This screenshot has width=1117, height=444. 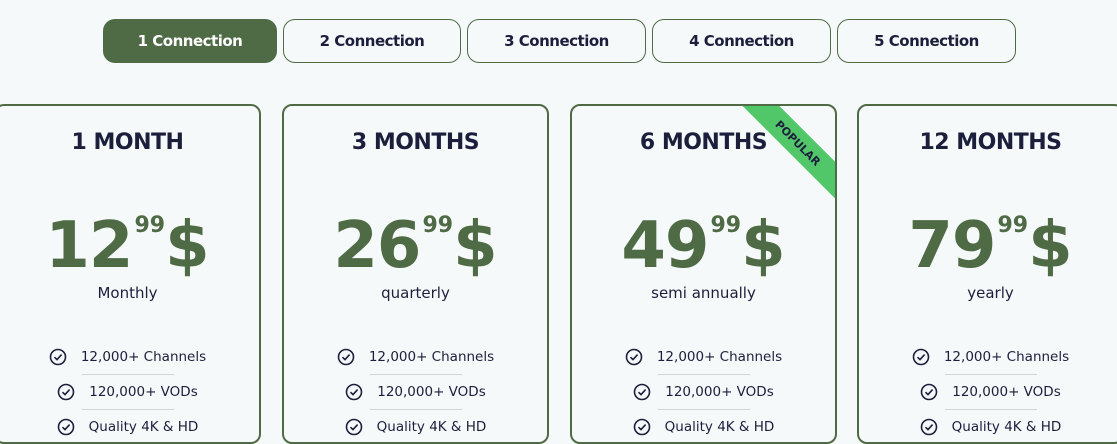 I want to click on price-whole: 26, so click(x=377, y=246).